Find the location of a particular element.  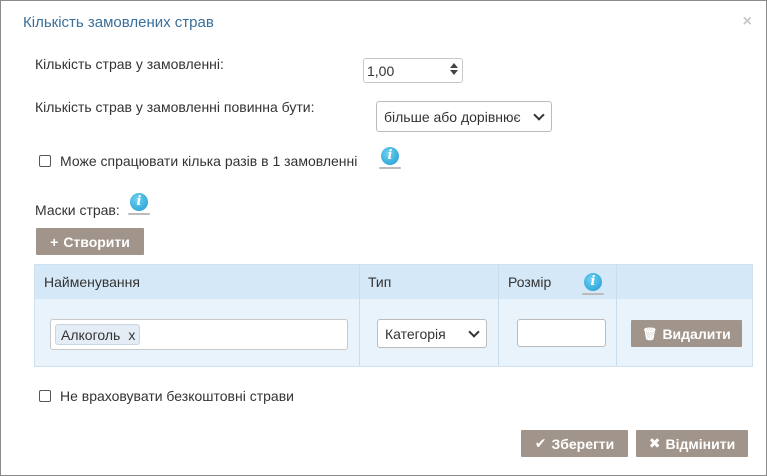

dialog-title: Кількість замовлених страв is located at coordinates (118, 22).